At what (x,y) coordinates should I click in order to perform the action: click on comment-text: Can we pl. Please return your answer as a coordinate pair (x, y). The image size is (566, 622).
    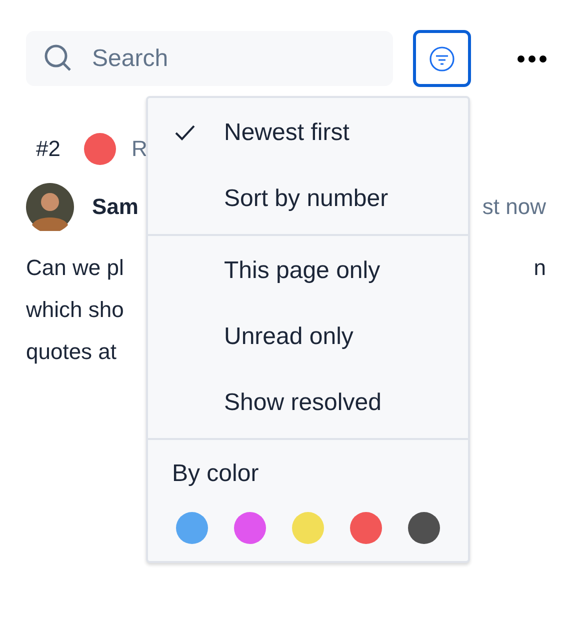
    Looking at the image, I should click on (75, 268).